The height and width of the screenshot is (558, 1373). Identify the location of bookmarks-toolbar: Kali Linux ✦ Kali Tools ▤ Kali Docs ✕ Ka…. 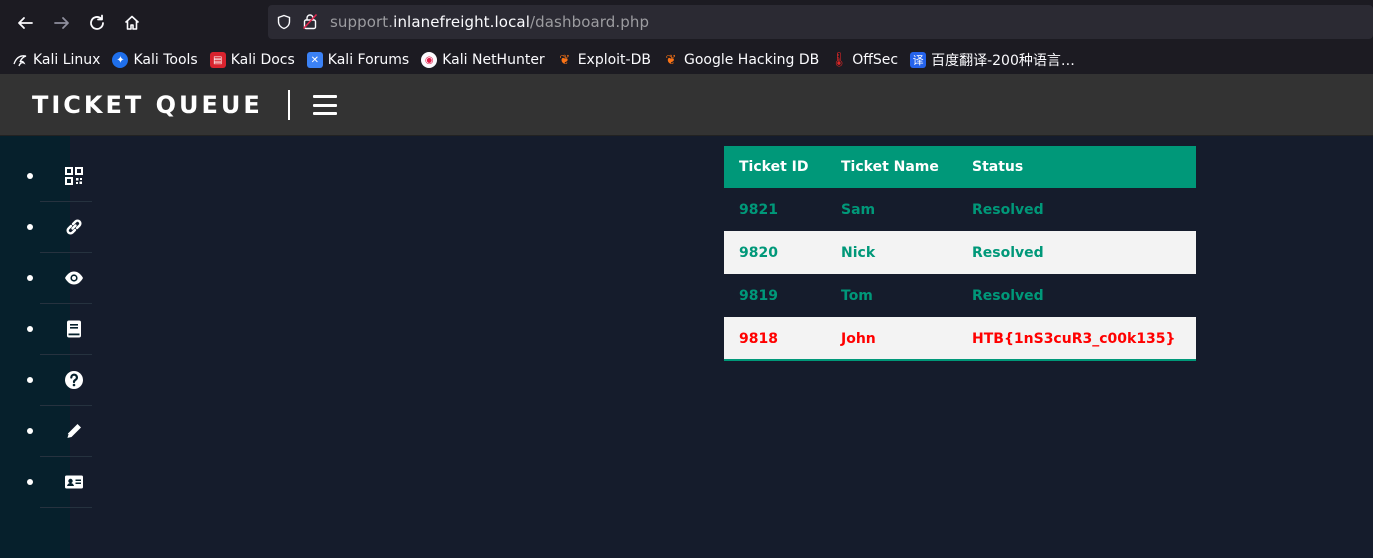
(686, 60).